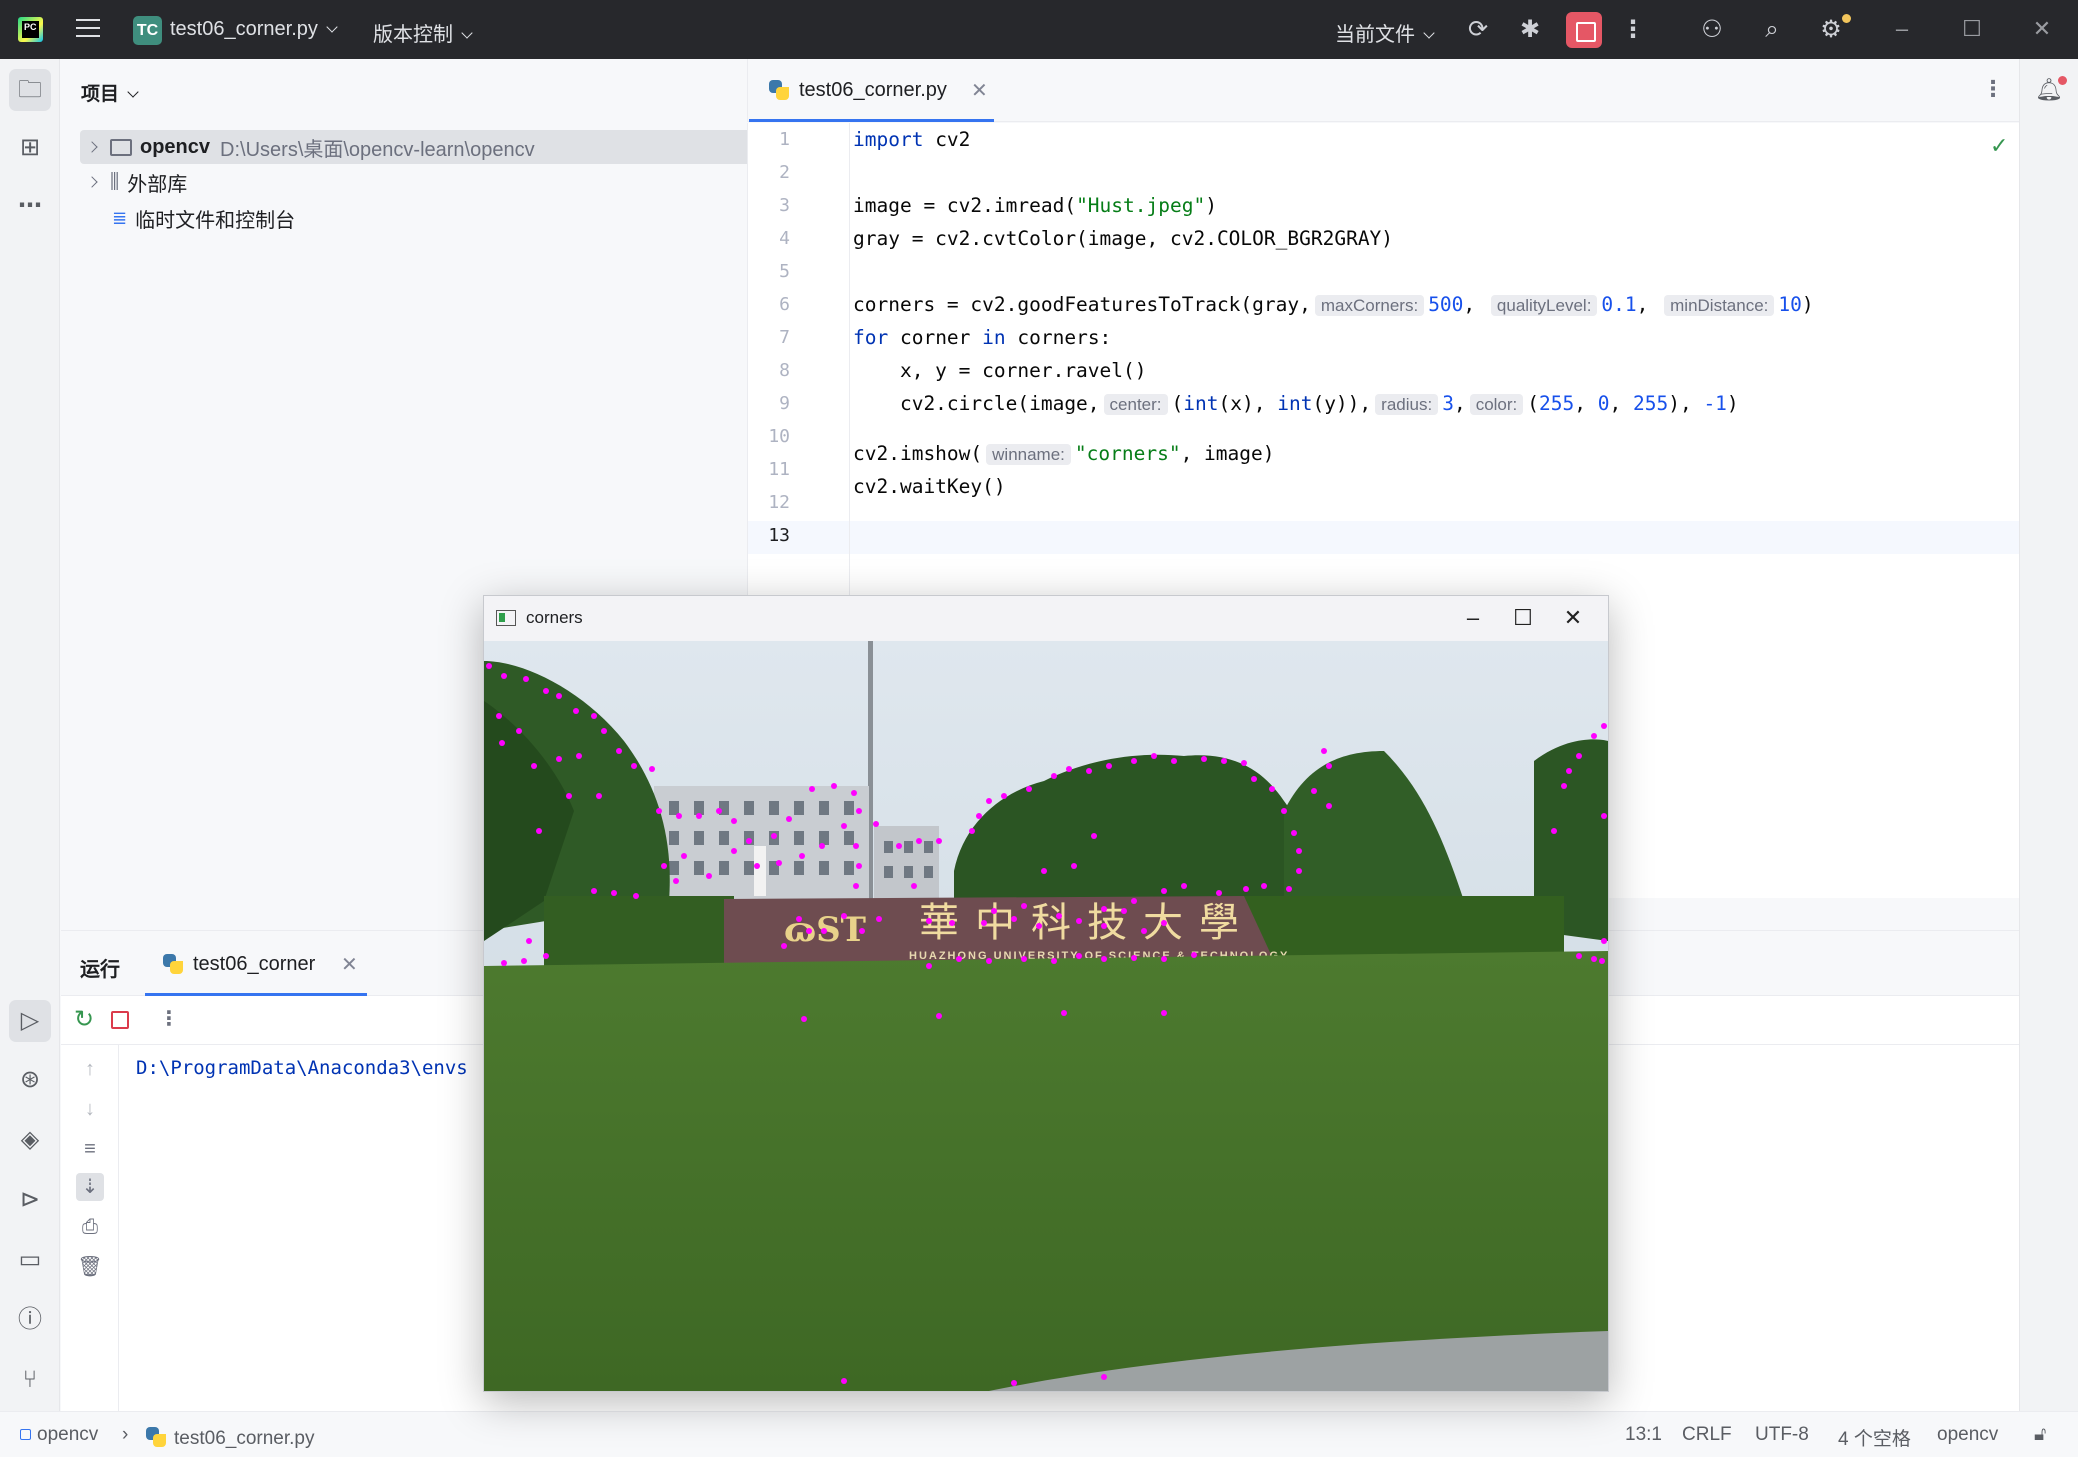 The width and height of the screenshot is (2078, 1457). I want to click on line-number: 7, so click(784, 337).